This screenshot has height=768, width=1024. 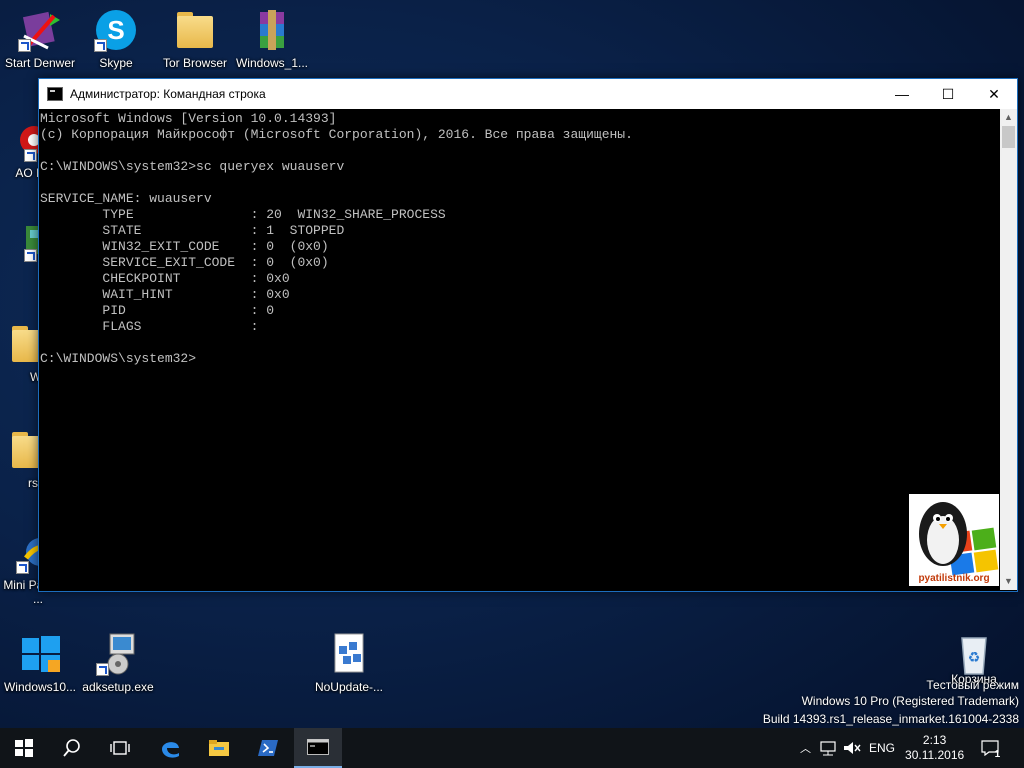 What do you see at coordinates (118, 358) in the screenshot?
I see `console-line: C:\WINDOWS\system32>` at bounding box center [118, 358].